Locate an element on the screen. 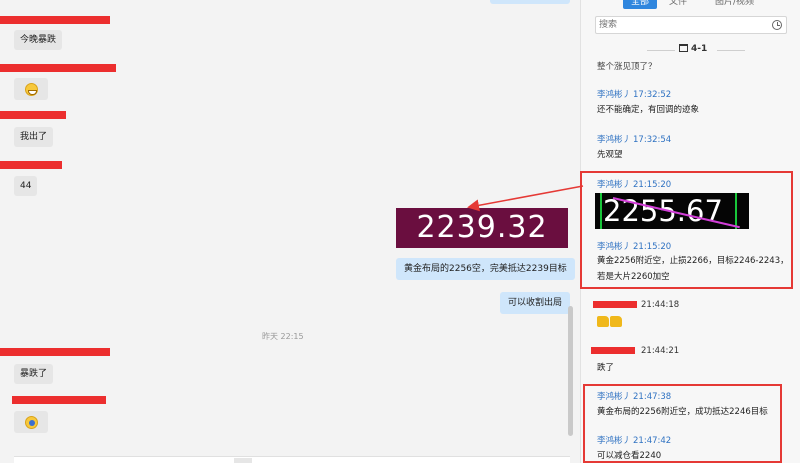 The image size is (800, 463). clock-icon is located at coordinates (777, 25).